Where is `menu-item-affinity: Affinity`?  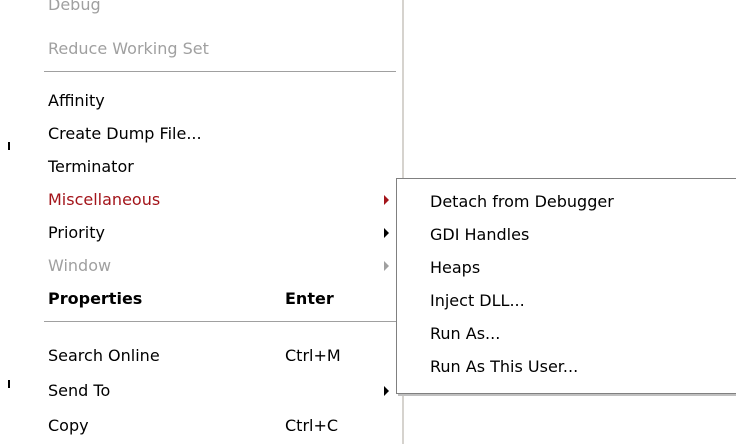 menu-item-affinity: Affinity is located at coordinates (208, 100).